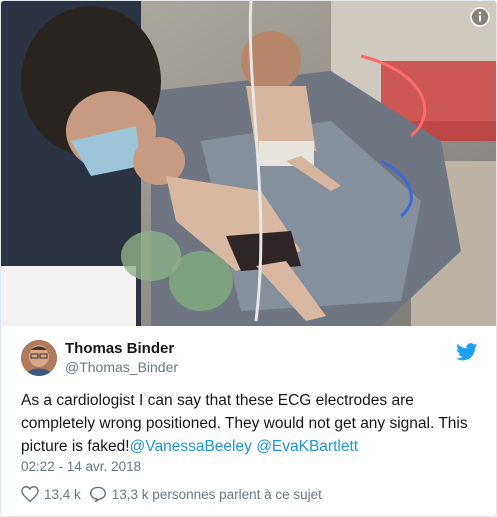  Describe the element at coordinates (480, 17) in the screenshot. I see `info-icon` at that location.